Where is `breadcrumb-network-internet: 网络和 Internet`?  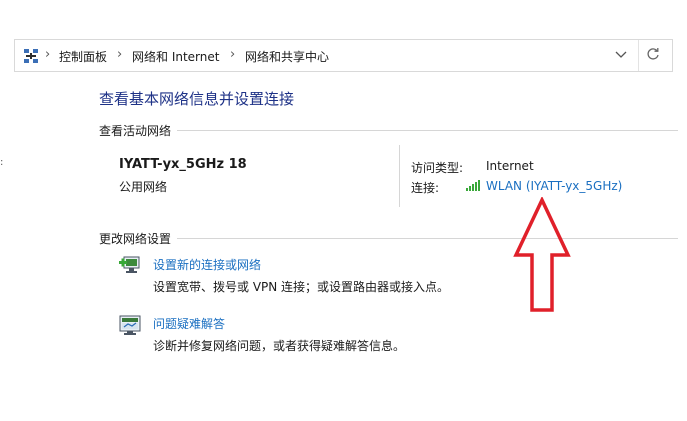 breadcrumb-network-internet: 网络和 Internet is located at coordinates (175, 56).